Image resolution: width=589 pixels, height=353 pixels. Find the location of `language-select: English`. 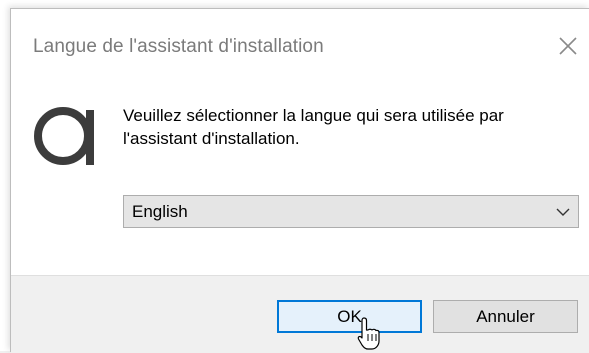

language-select: English is located at coordinates (351, 211).